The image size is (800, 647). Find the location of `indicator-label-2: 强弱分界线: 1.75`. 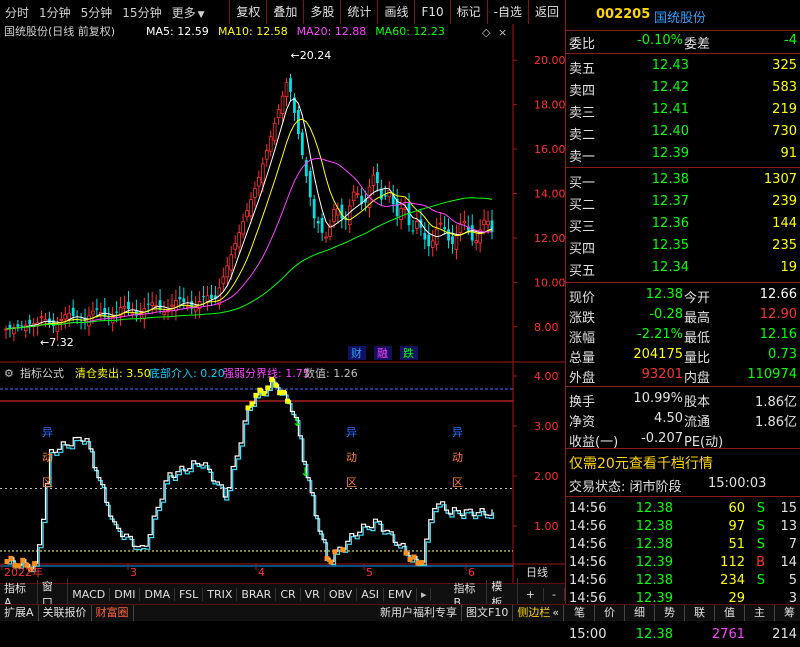

indicator-label-2: 强弱分界线: 1.75 is located at coordinates (266, 373).